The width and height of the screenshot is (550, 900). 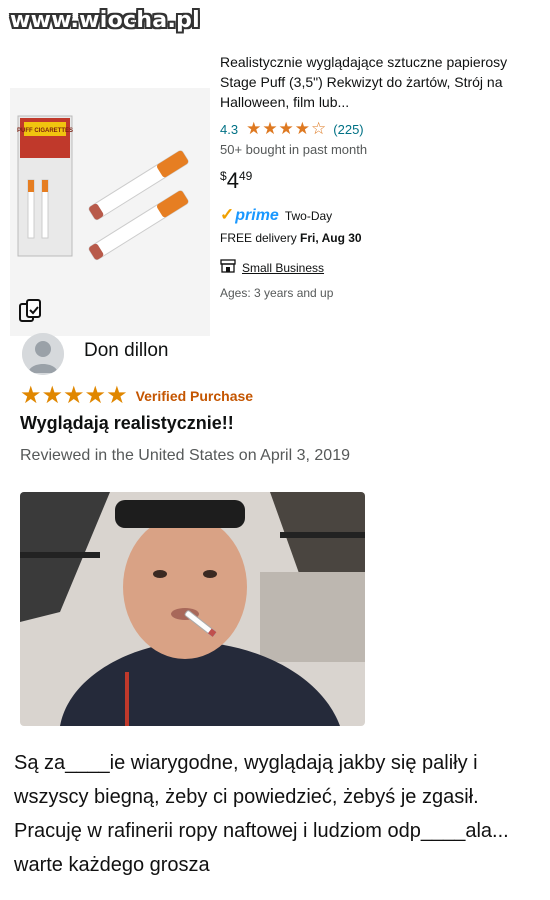 What do you see at coordinates (105, 20) in the screenshot?
I see `site-watermark: www.wiocha.pl` at bounding box center [105, 20].